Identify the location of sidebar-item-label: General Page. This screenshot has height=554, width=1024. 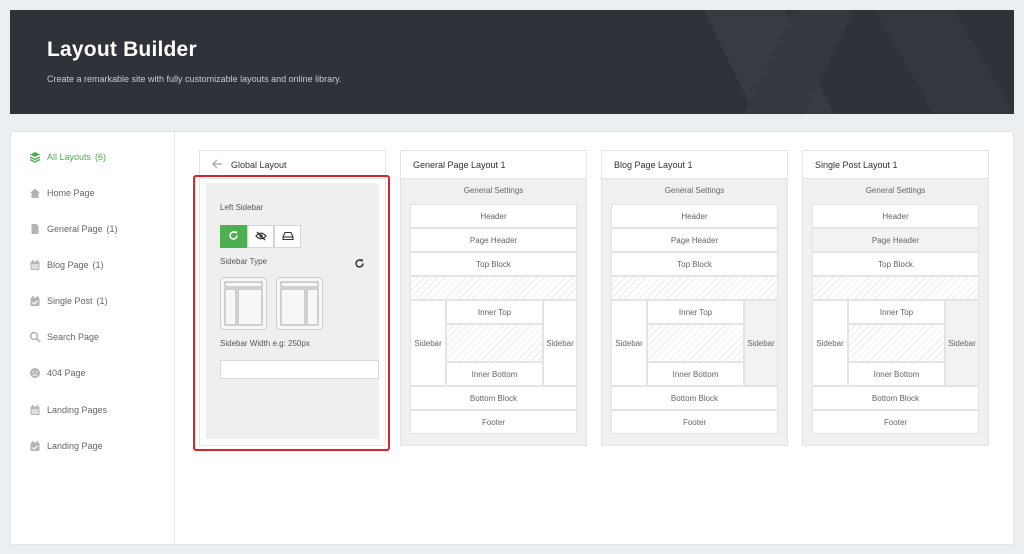
(75, 229).